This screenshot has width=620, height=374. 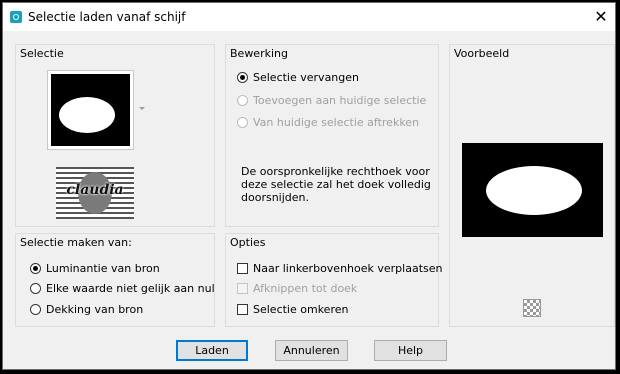 What do you see at coordinates (601, 17) in the screenshot?
I see `close-button: ✕` at bounding box center [601, 17].